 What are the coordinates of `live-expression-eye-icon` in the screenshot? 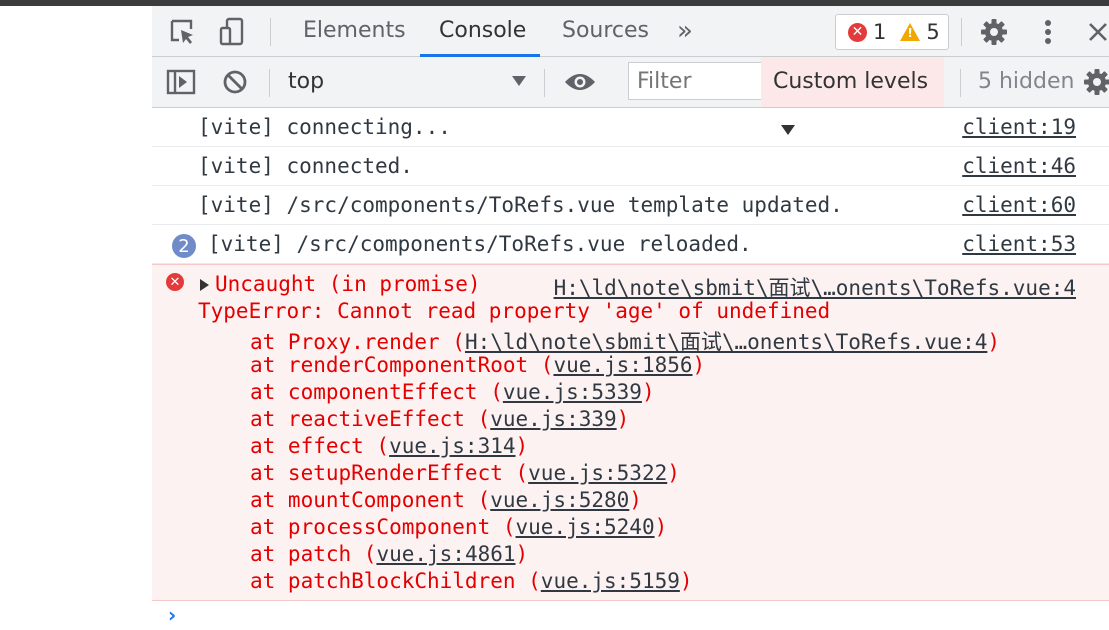 It's located at (580, 82).